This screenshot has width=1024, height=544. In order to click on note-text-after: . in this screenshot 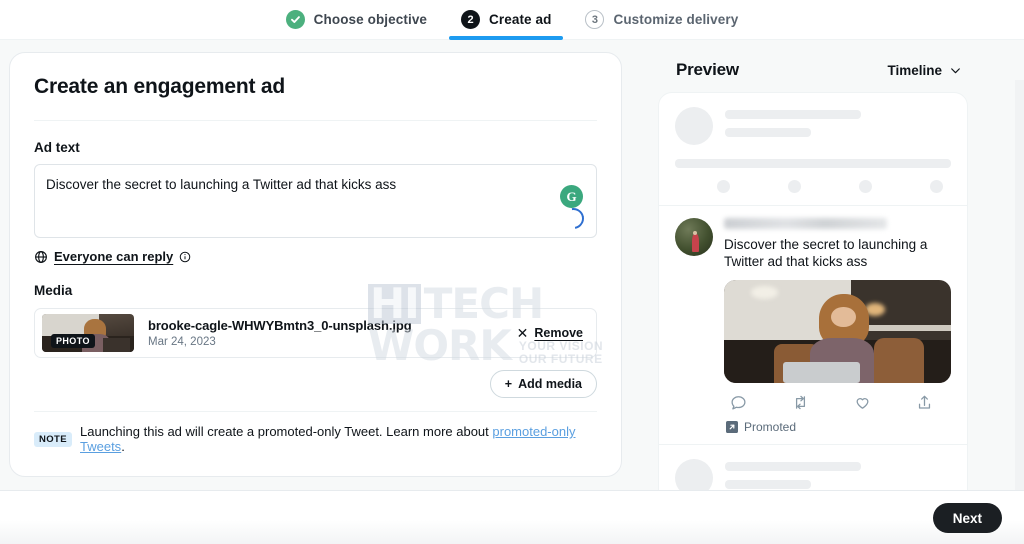, I will do `click(123, 446)`.